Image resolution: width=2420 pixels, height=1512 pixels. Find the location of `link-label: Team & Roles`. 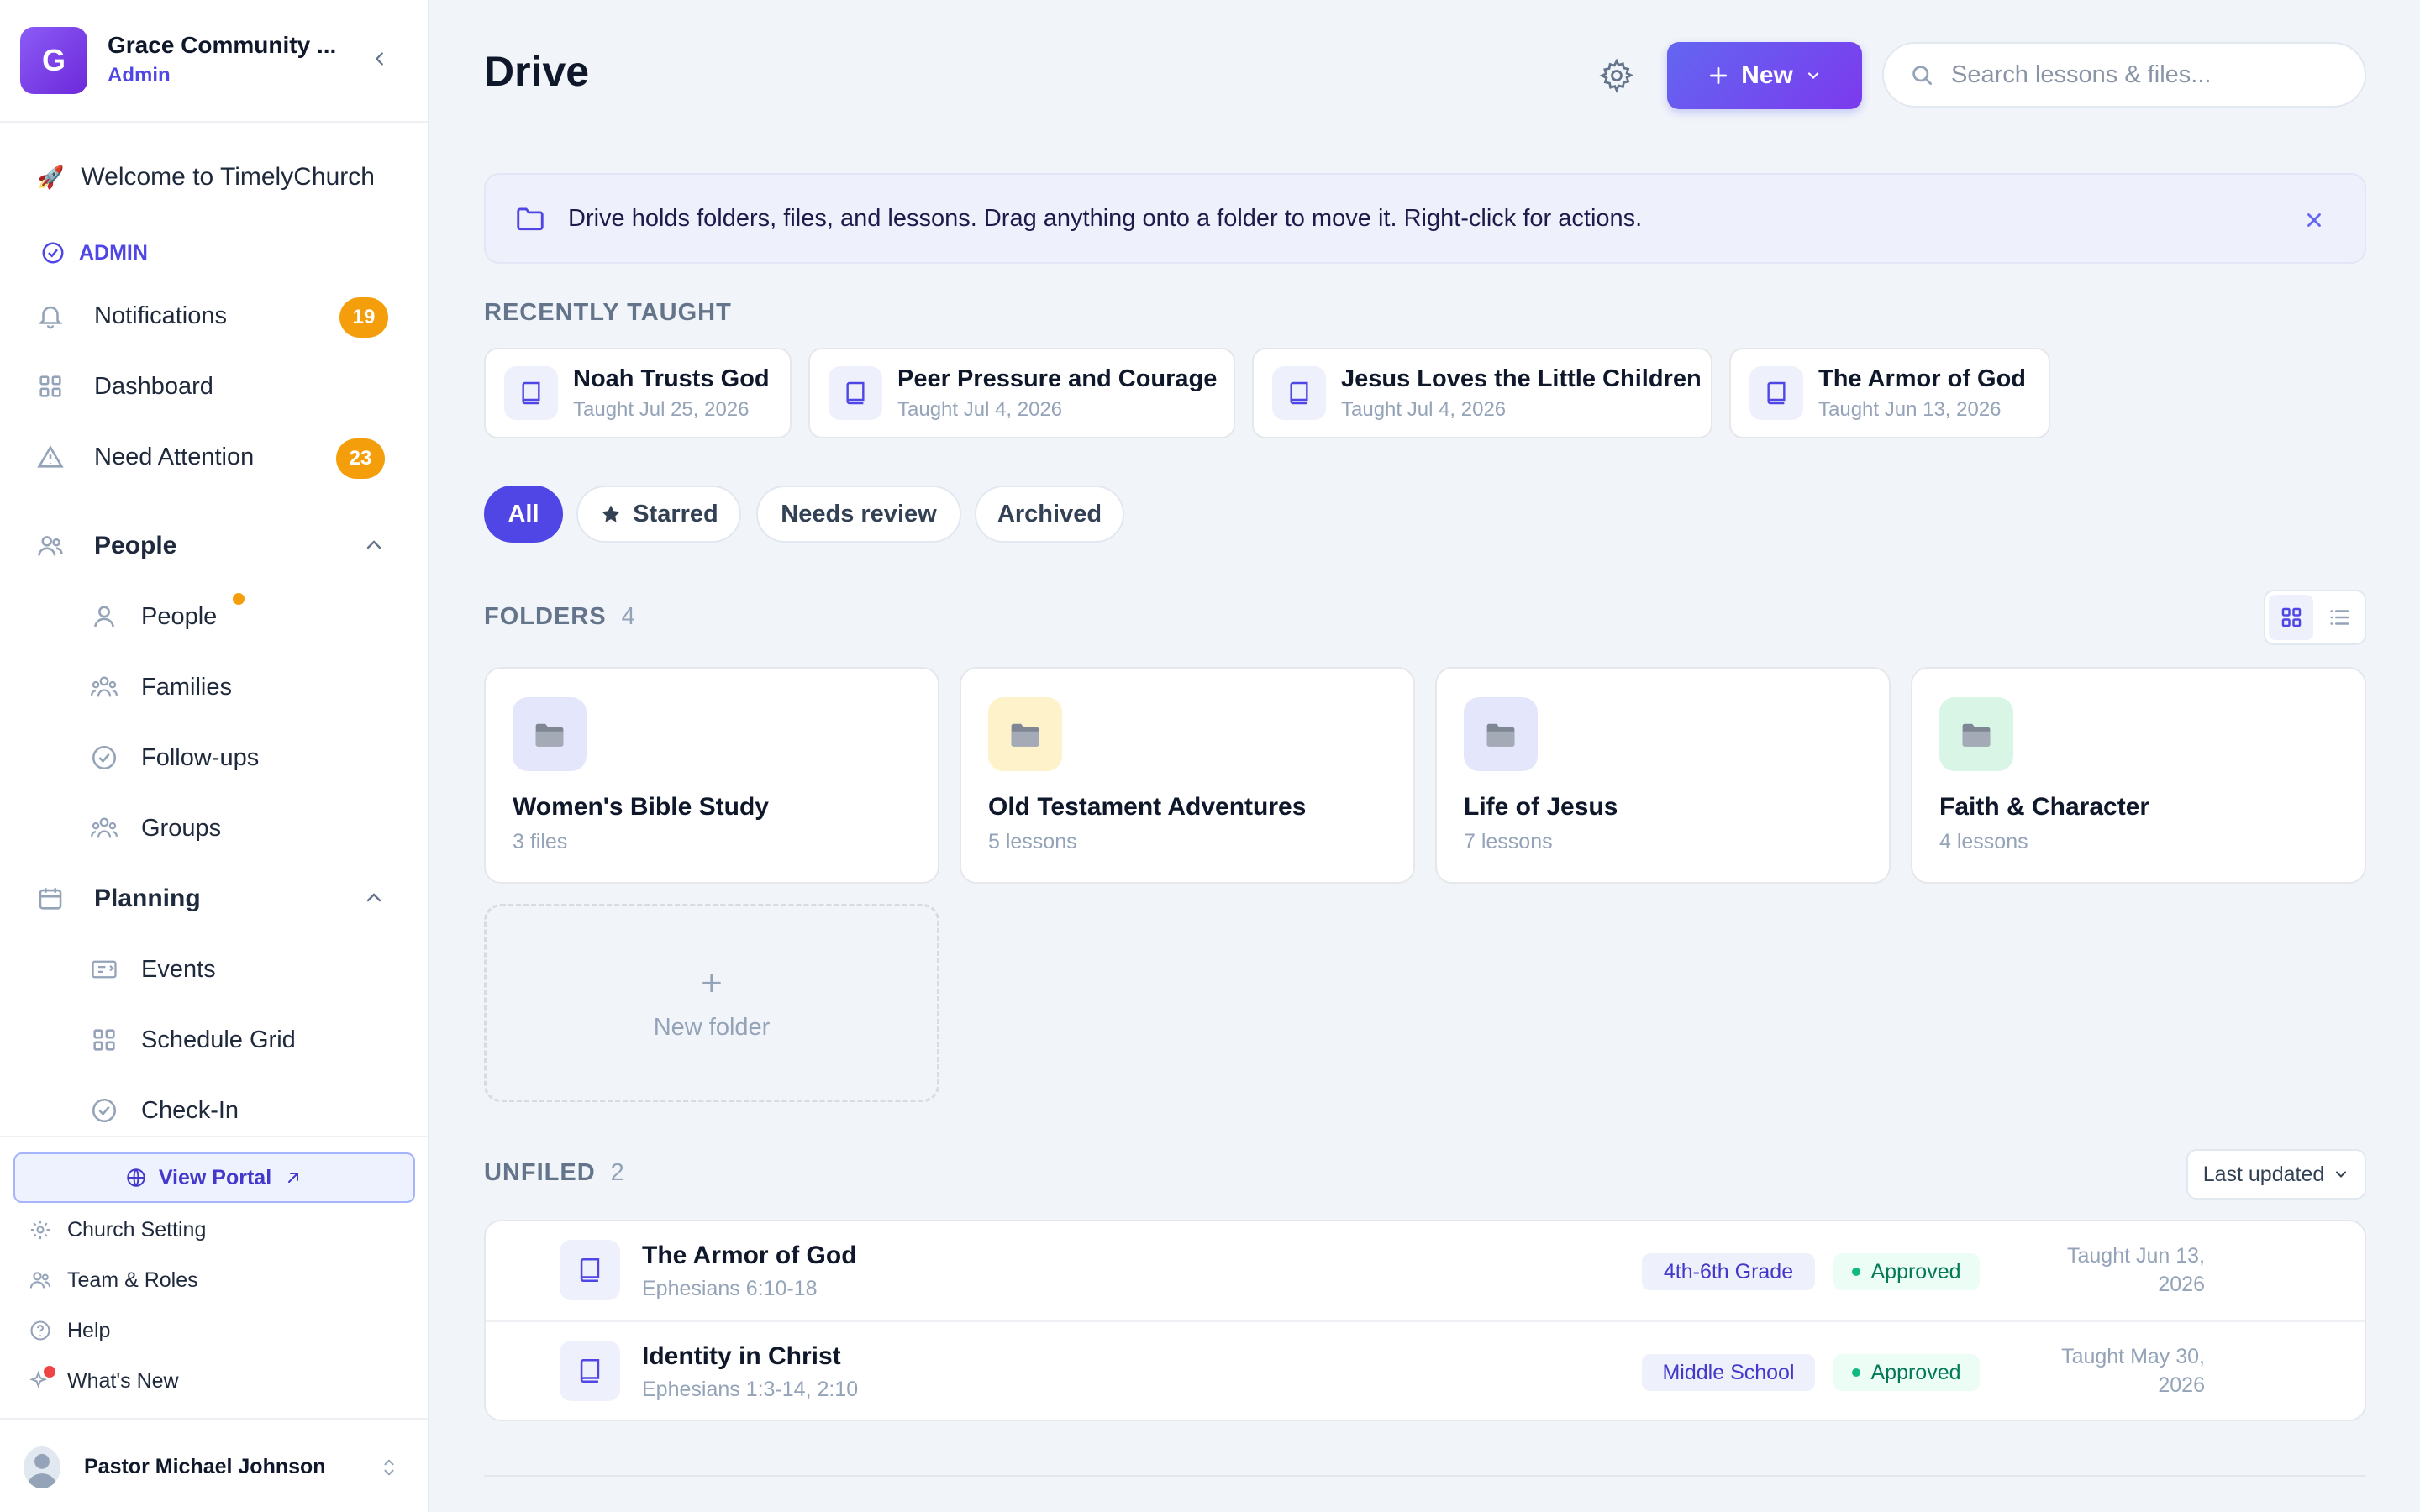

link-label: Team & Roles is located at coordinates (132, 1280).